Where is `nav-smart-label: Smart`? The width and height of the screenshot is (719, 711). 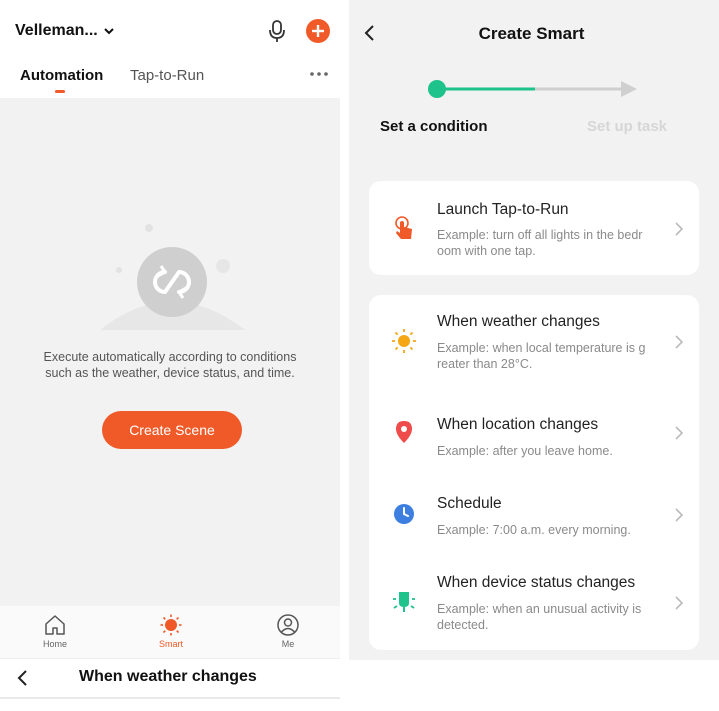
nav-smart-label: Smart is located at coordinates (170, 644).